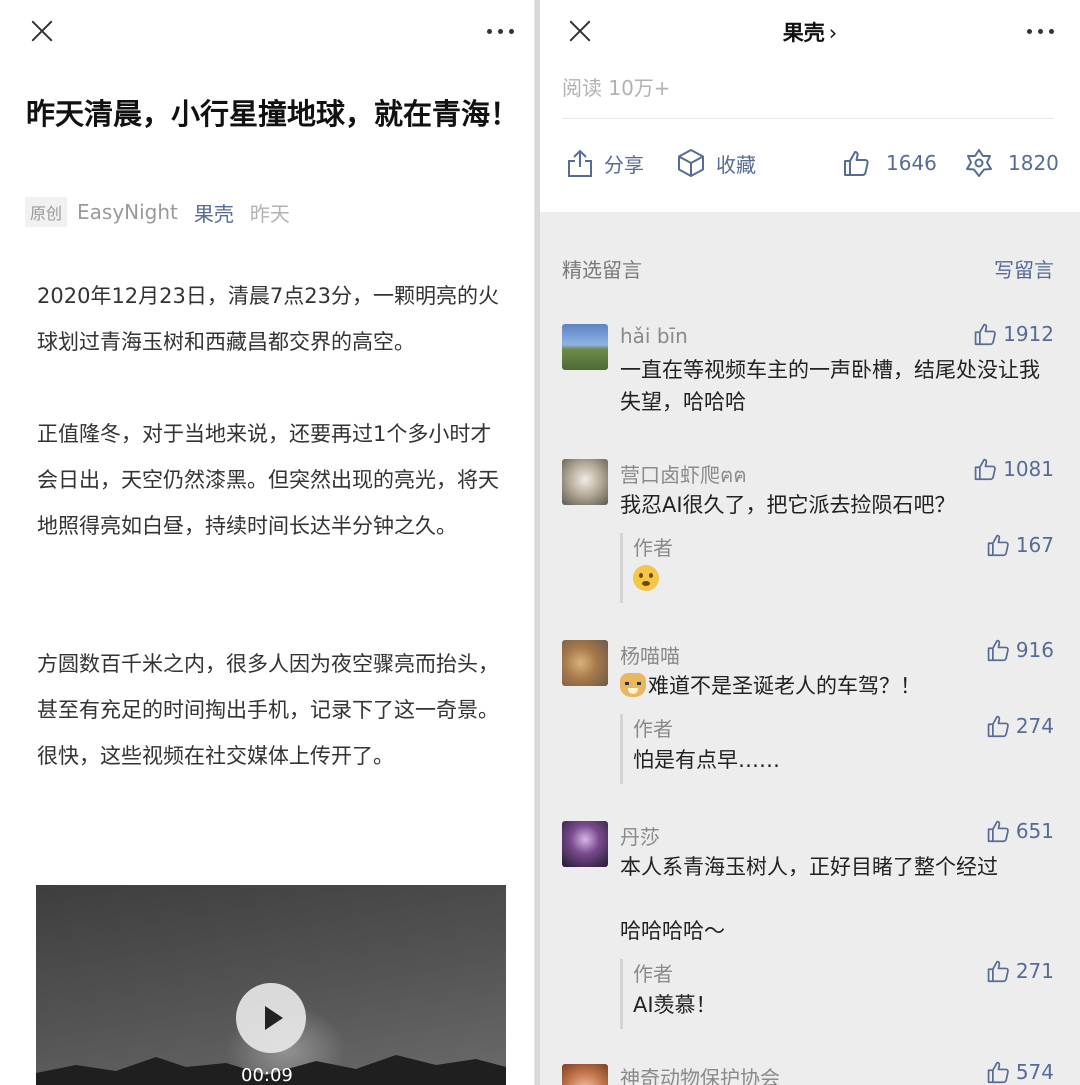  What do you see at coordinates (640, 837) in the screenshot?
I see `commenter-name: 丹莎` at bounding box center [640, 837].